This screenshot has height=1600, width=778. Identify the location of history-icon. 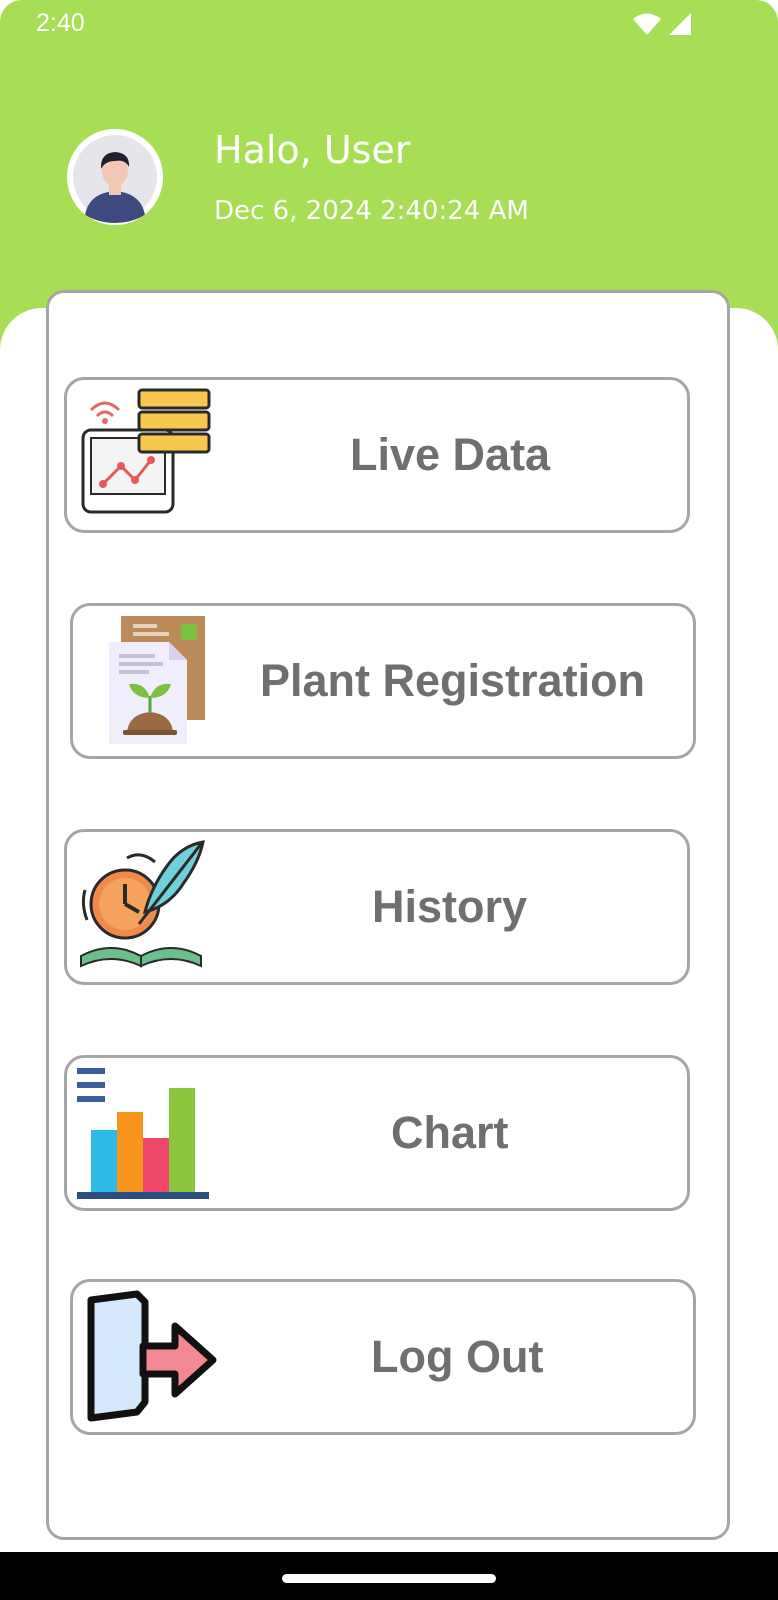
(142, 904).